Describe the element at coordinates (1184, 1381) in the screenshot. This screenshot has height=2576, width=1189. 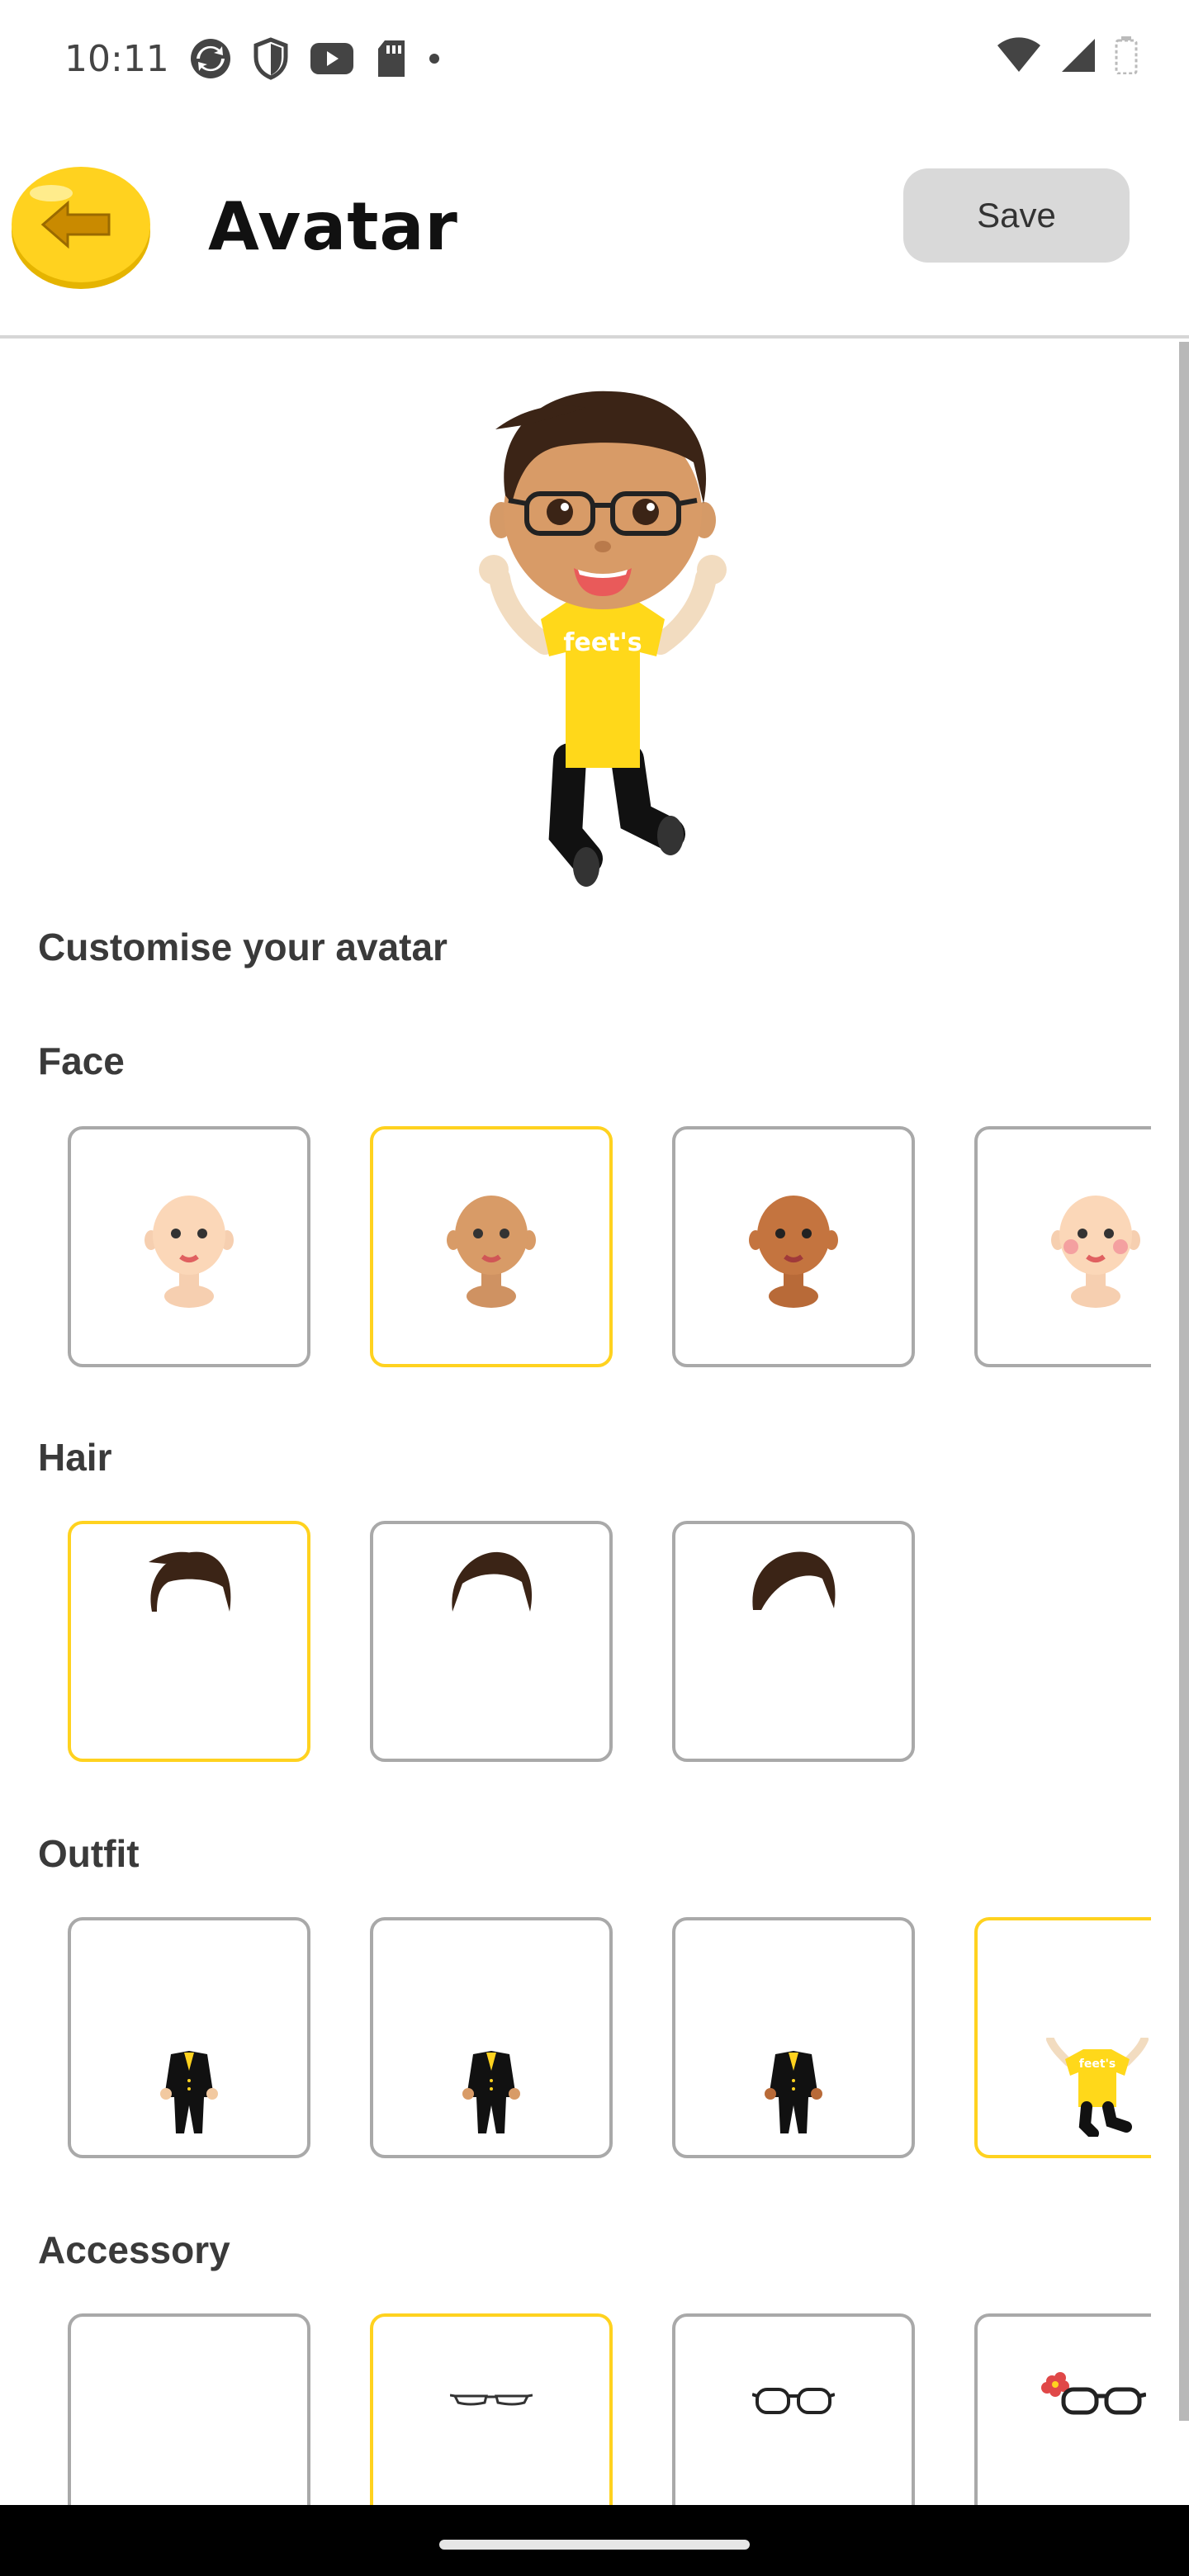
I see `scrollbar` at that location.